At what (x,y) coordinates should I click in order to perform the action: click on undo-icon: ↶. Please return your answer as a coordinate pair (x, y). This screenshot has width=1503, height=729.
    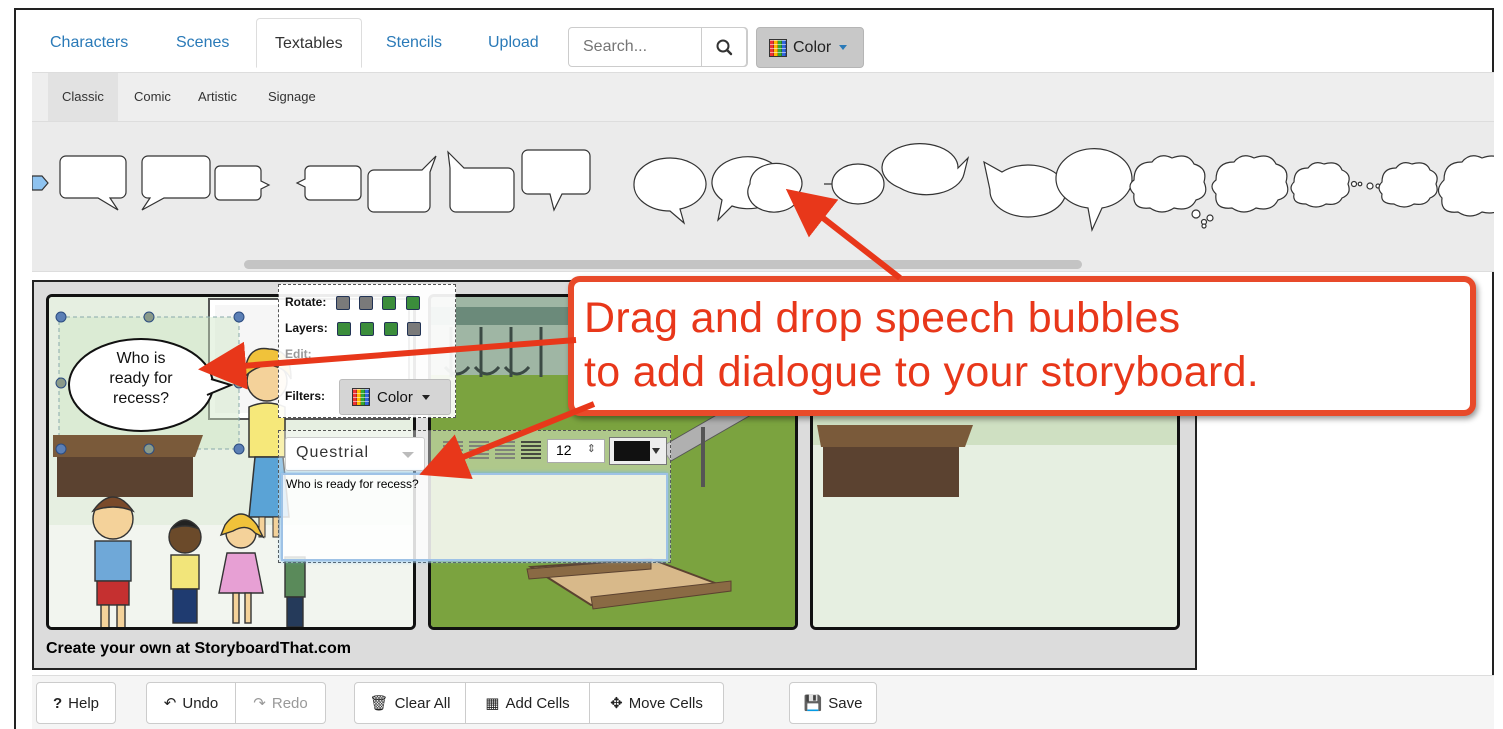
    Looking at the image, I should click on (170, 703).